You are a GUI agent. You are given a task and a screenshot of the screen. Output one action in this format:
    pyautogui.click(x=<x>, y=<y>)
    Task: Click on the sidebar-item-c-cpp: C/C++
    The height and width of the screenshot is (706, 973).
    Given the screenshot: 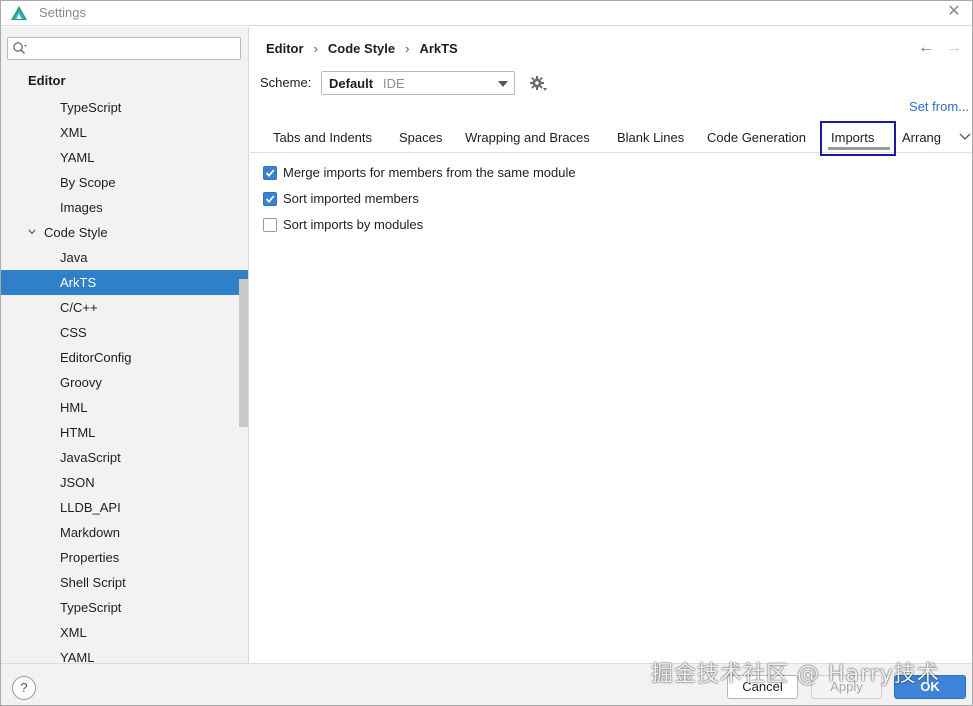 What is the action you would take?
    pyautogui.click(x=124, y=307)
    